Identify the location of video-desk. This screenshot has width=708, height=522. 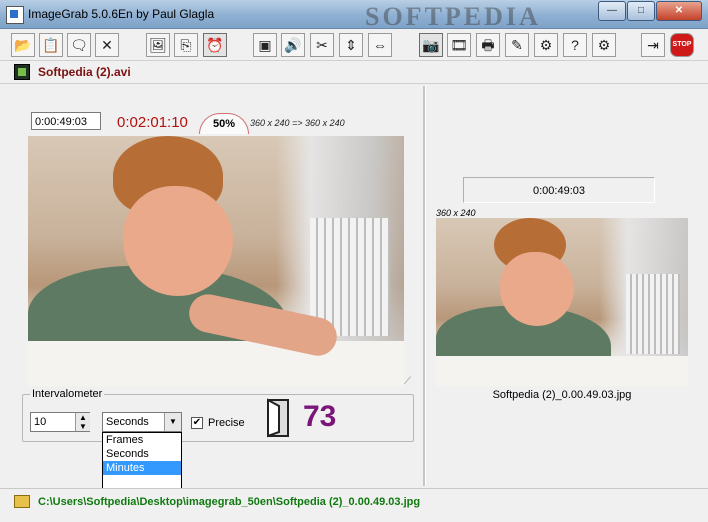
(216, 363).